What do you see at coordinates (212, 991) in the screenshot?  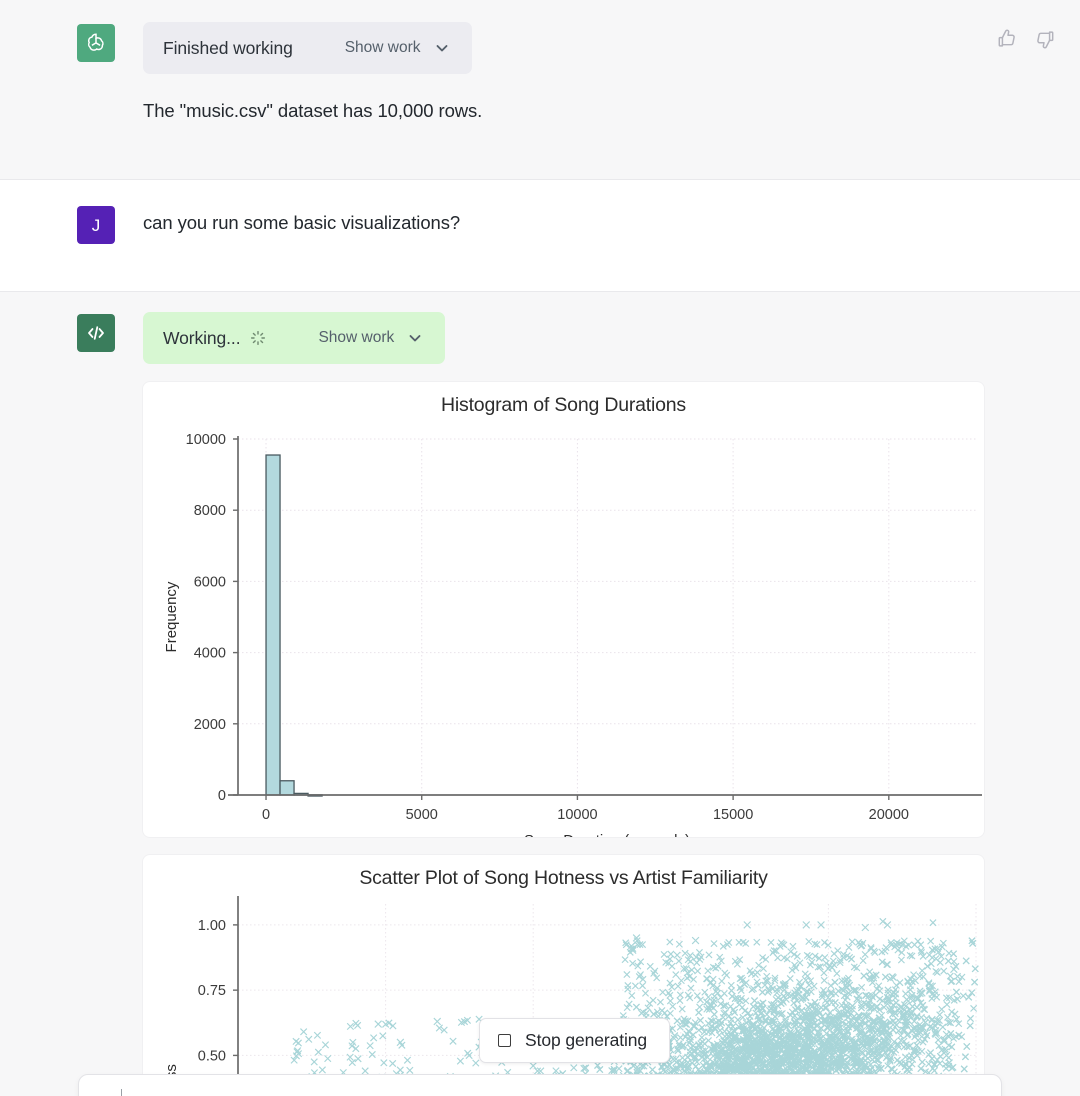 I see `svg-text: 0.75` at bounding box center [212, 991].